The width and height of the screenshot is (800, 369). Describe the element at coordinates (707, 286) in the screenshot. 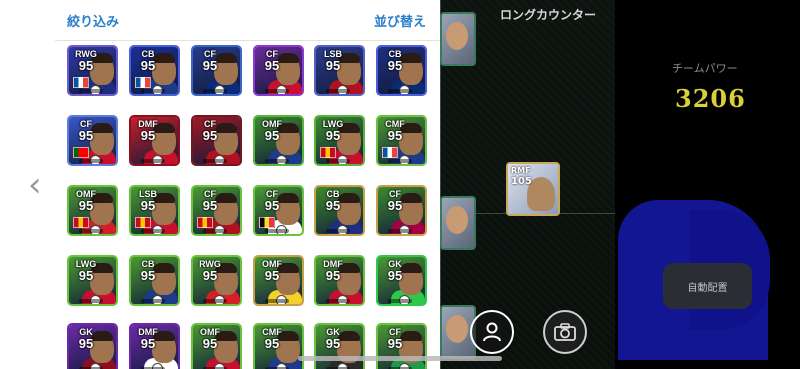

I see `auto-arrange-button: 自動配置` at that location.